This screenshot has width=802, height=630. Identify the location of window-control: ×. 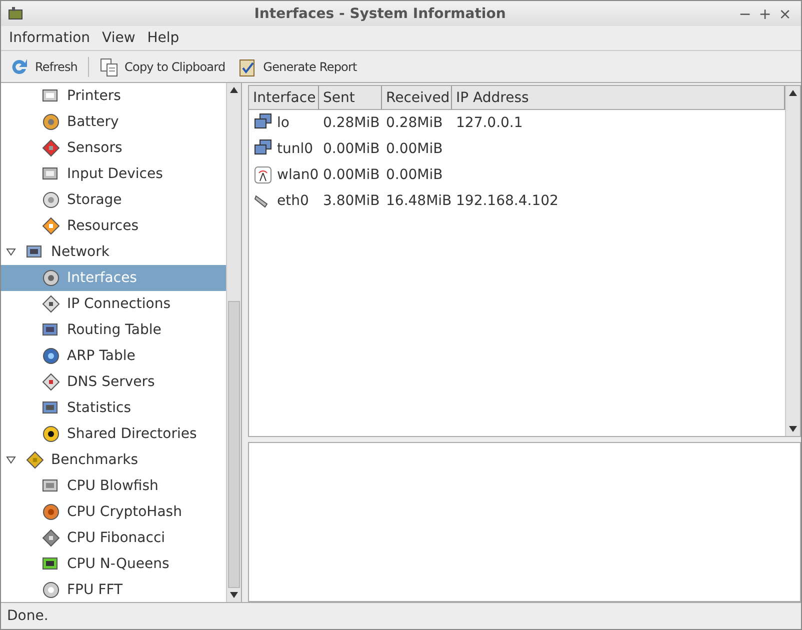
(785, 13).